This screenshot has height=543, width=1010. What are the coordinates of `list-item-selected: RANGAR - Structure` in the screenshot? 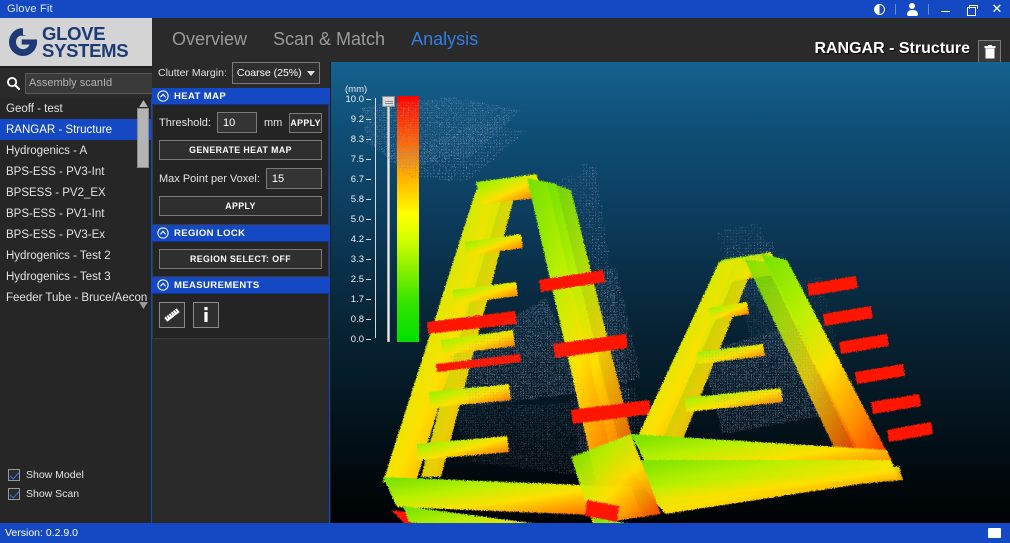 It's located at (76, 129).